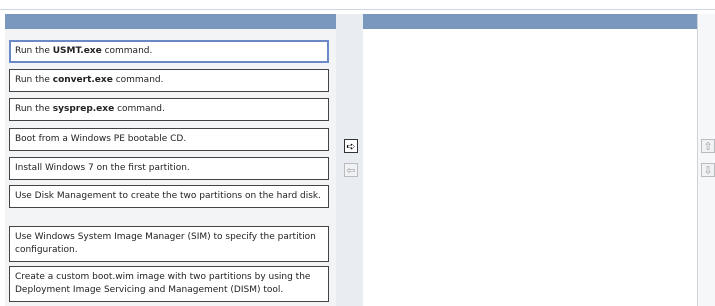 The width and height of the screenshot is (715, 306). Describe the element at coordinates (706, 160) in the screenshot. I see `reorder-controls-column` at that location.